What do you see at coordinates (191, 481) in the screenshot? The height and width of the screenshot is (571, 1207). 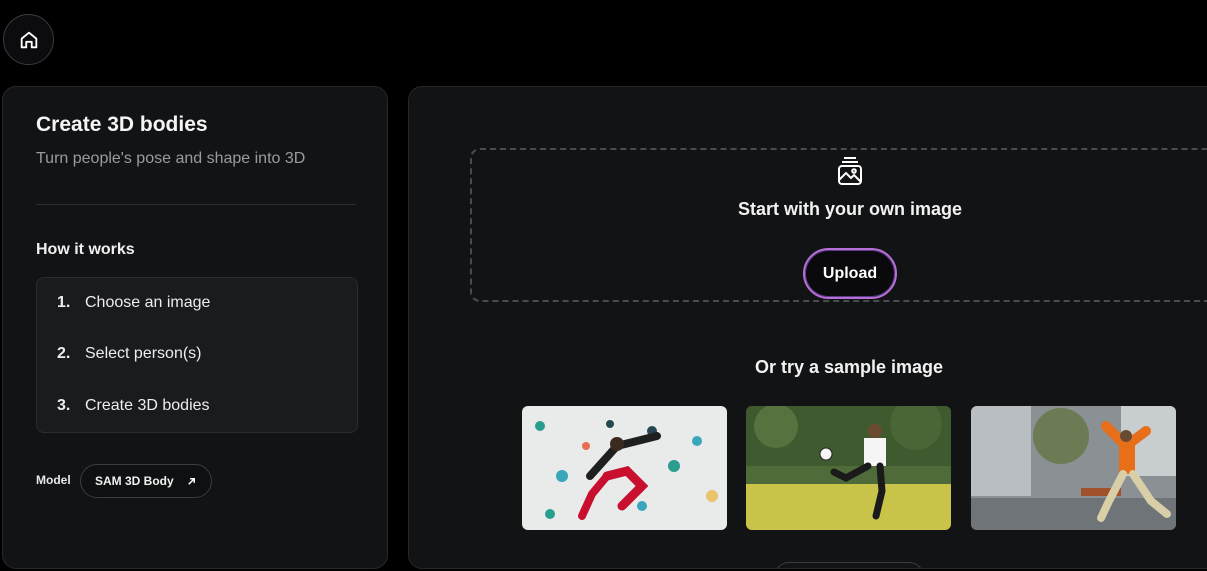 I see `arrow-up-right-icon` at bounding box center [191, 481].